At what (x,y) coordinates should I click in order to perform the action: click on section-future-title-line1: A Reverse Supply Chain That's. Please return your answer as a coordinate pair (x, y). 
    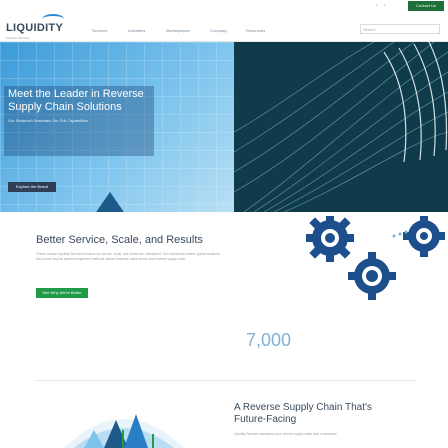
    Looking at the image, I should click on (303, 407).